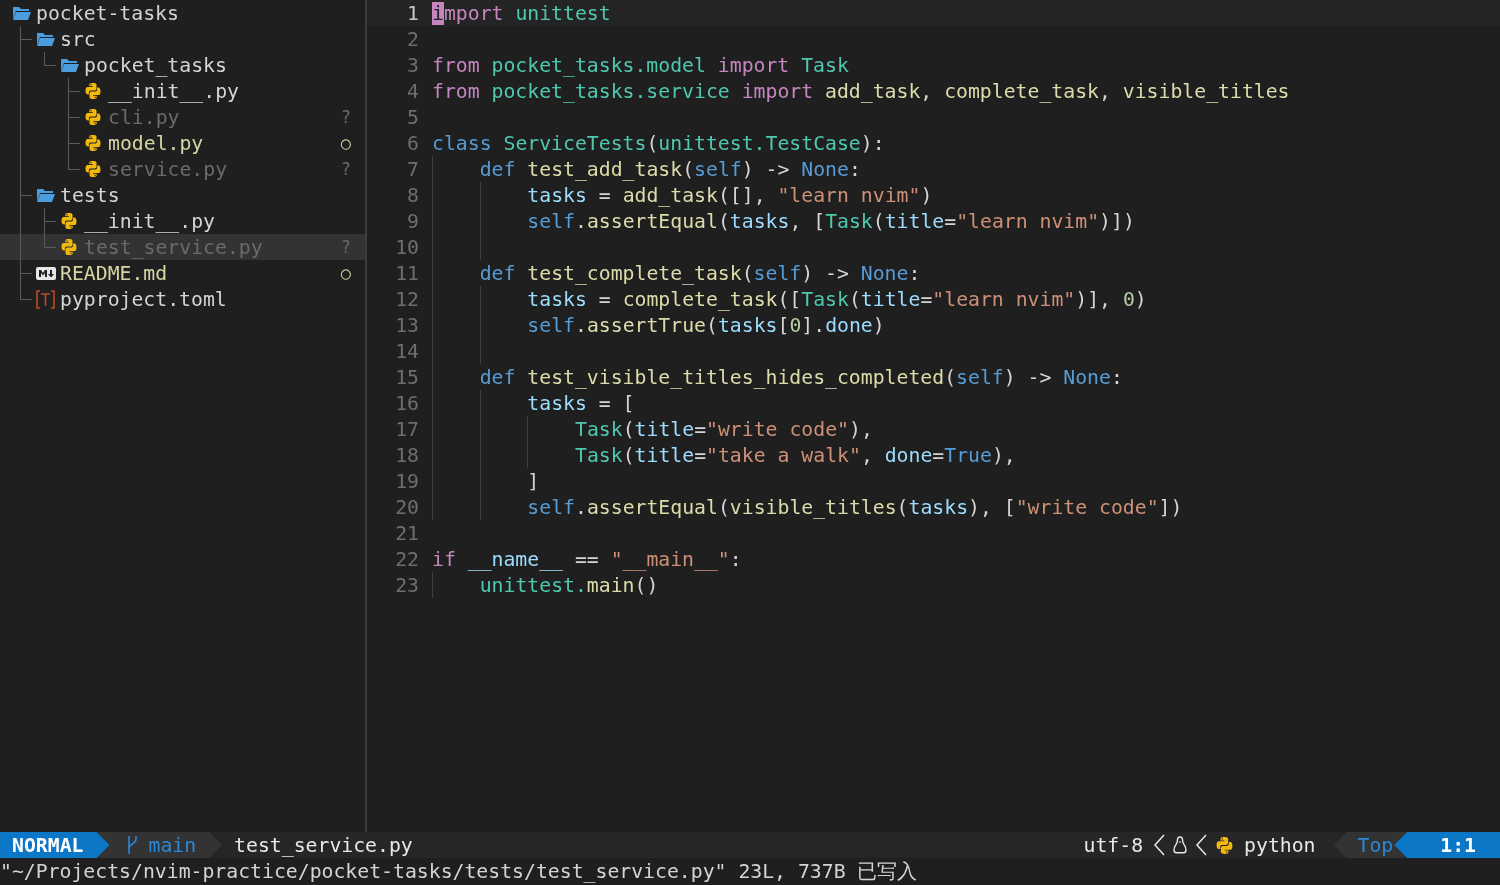 This screenshot has height=885, width=1500. What do you see at coordinates (992, 507) in the screenshot?
I see `code-token: ), [` at bounding box center [992, 507].